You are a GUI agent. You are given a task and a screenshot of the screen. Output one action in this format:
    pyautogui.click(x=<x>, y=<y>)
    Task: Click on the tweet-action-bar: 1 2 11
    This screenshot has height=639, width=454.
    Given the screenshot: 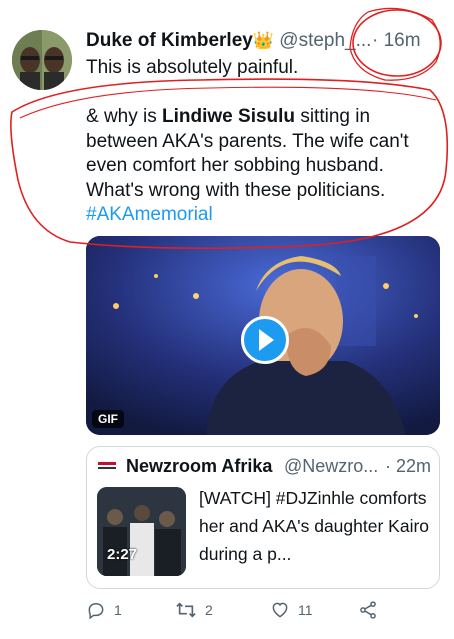 What is the action you would take?
    pyautogui.click(x=227, y=611)
    